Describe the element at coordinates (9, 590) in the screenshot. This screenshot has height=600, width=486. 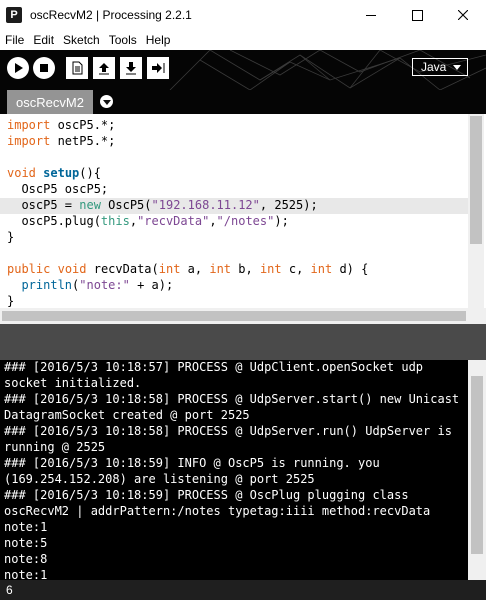
I see `current-line-number: 6` at that location.